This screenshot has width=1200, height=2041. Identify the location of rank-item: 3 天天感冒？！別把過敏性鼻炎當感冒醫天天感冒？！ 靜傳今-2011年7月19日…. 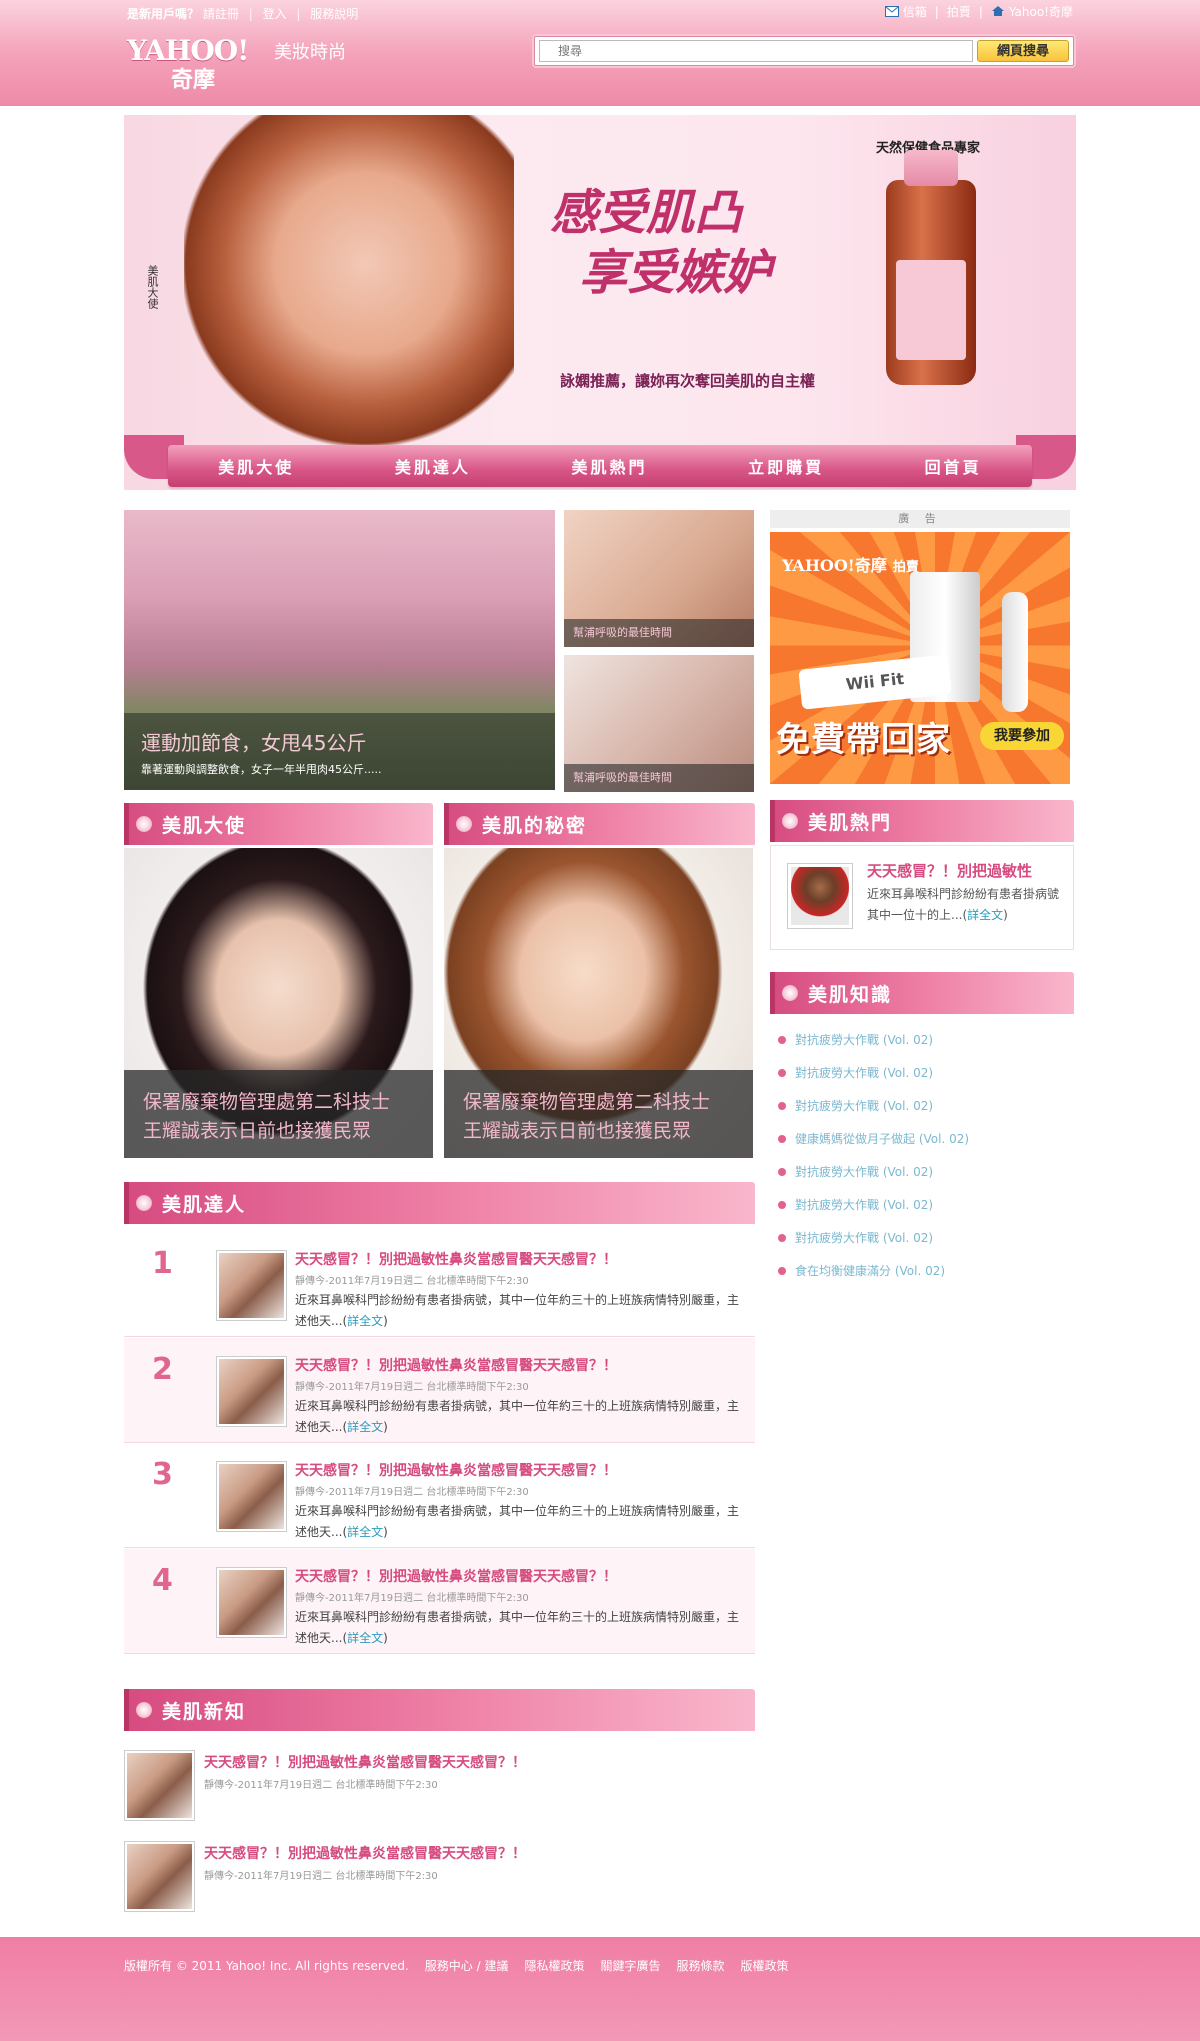
(439, 1495).